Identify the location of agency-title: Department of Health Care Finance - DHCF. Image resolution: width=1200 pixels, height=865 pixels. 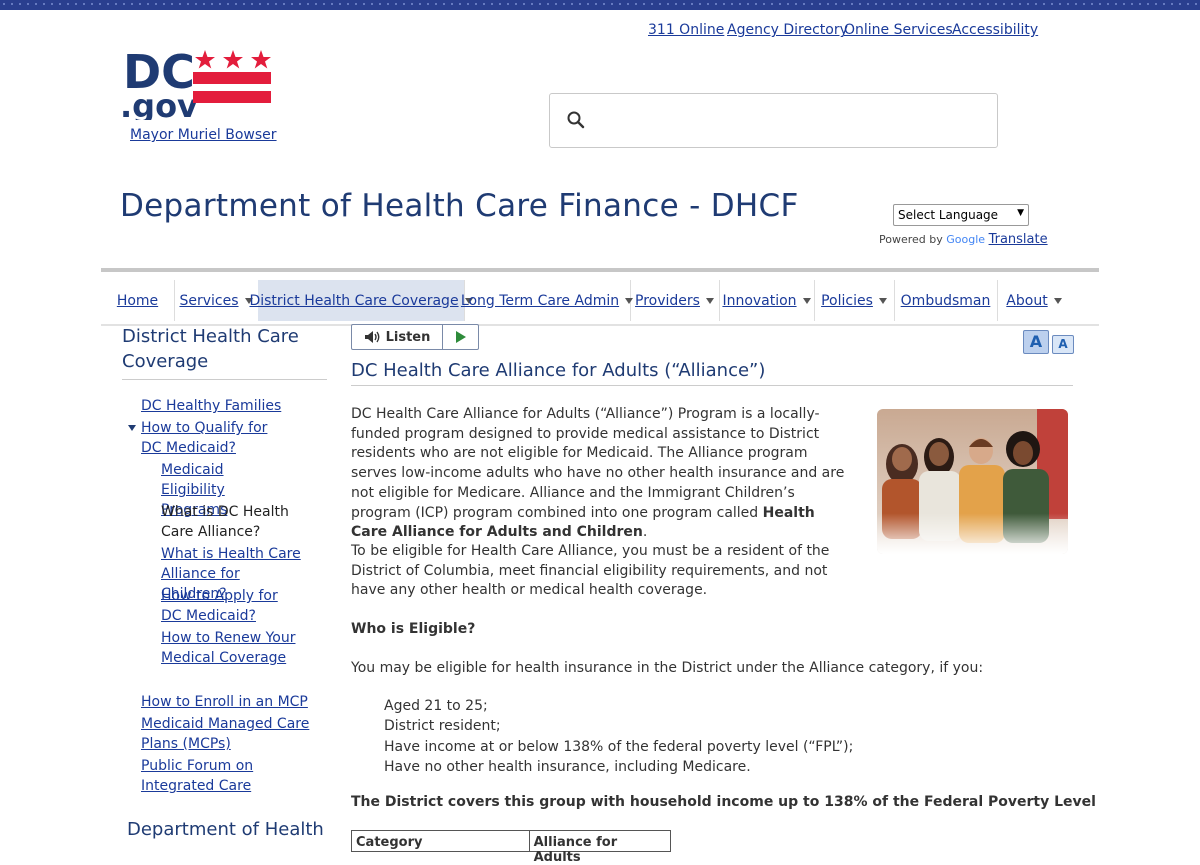
(459, 206).